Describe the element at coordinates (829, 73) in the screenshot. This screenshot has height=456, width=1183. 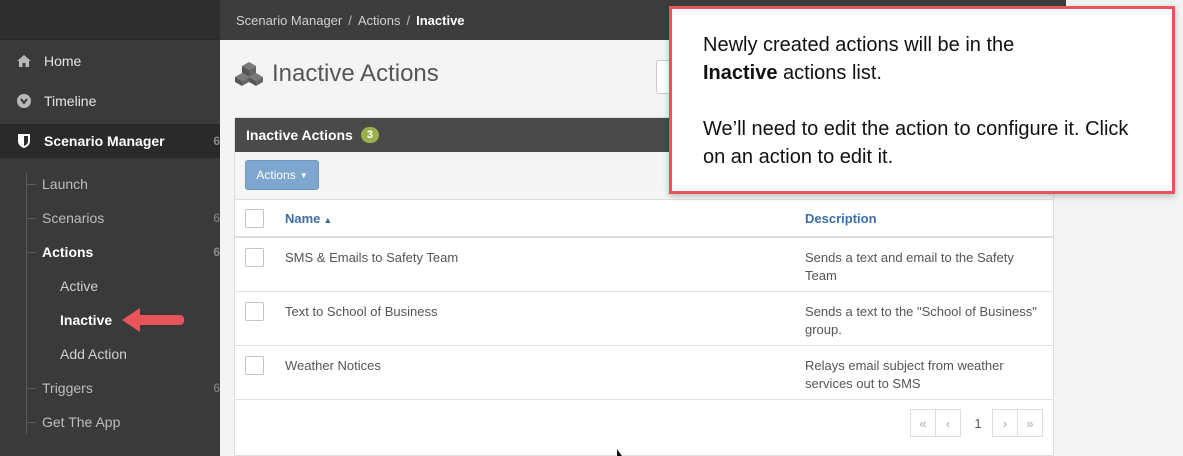
I see `callout-line-2-rest: actions list.` at that location.